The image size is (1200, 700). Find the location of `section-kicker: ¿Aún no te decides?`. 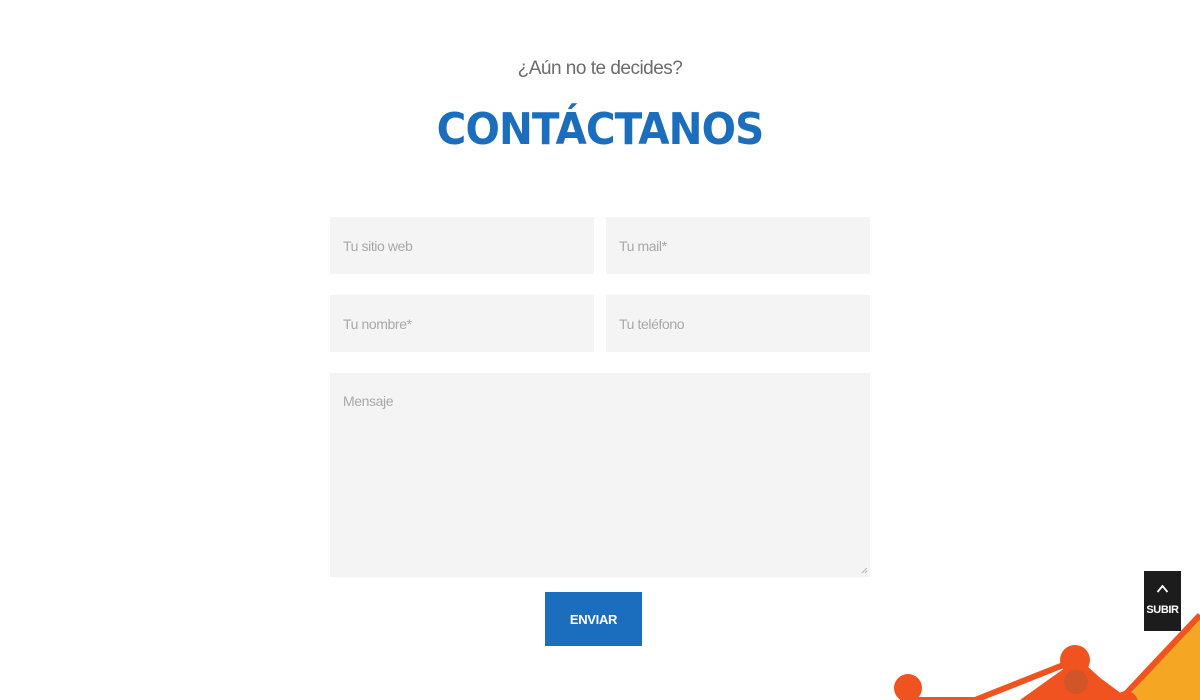

section-kicker: ¿Aún no te decides? is located at coordinates (600, 68).